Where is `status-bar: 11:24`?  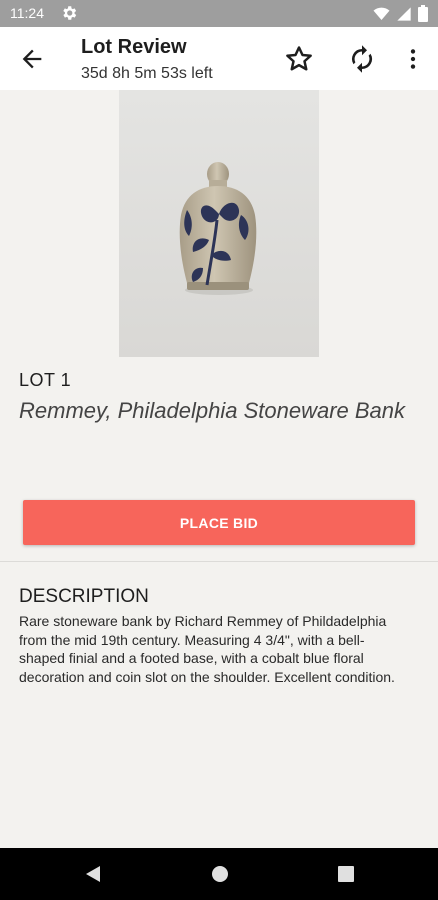 status-bar: 11:24 is located at coordinates (219, 13).